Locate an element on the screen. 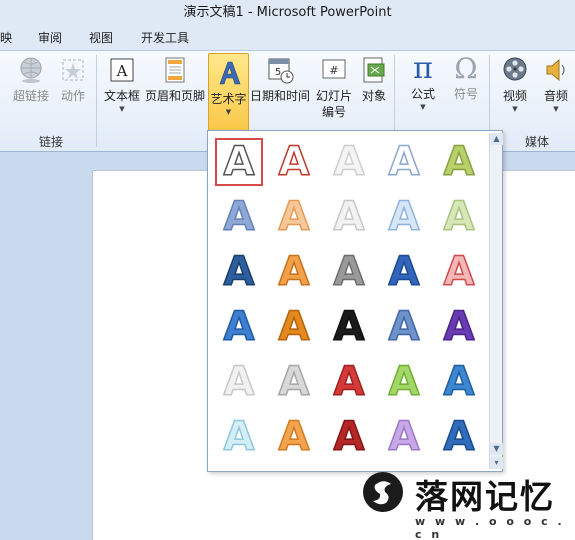 This screenshot has height=540, width=575. tab-developer: 开发工具 is located at coordinates (165, 37).